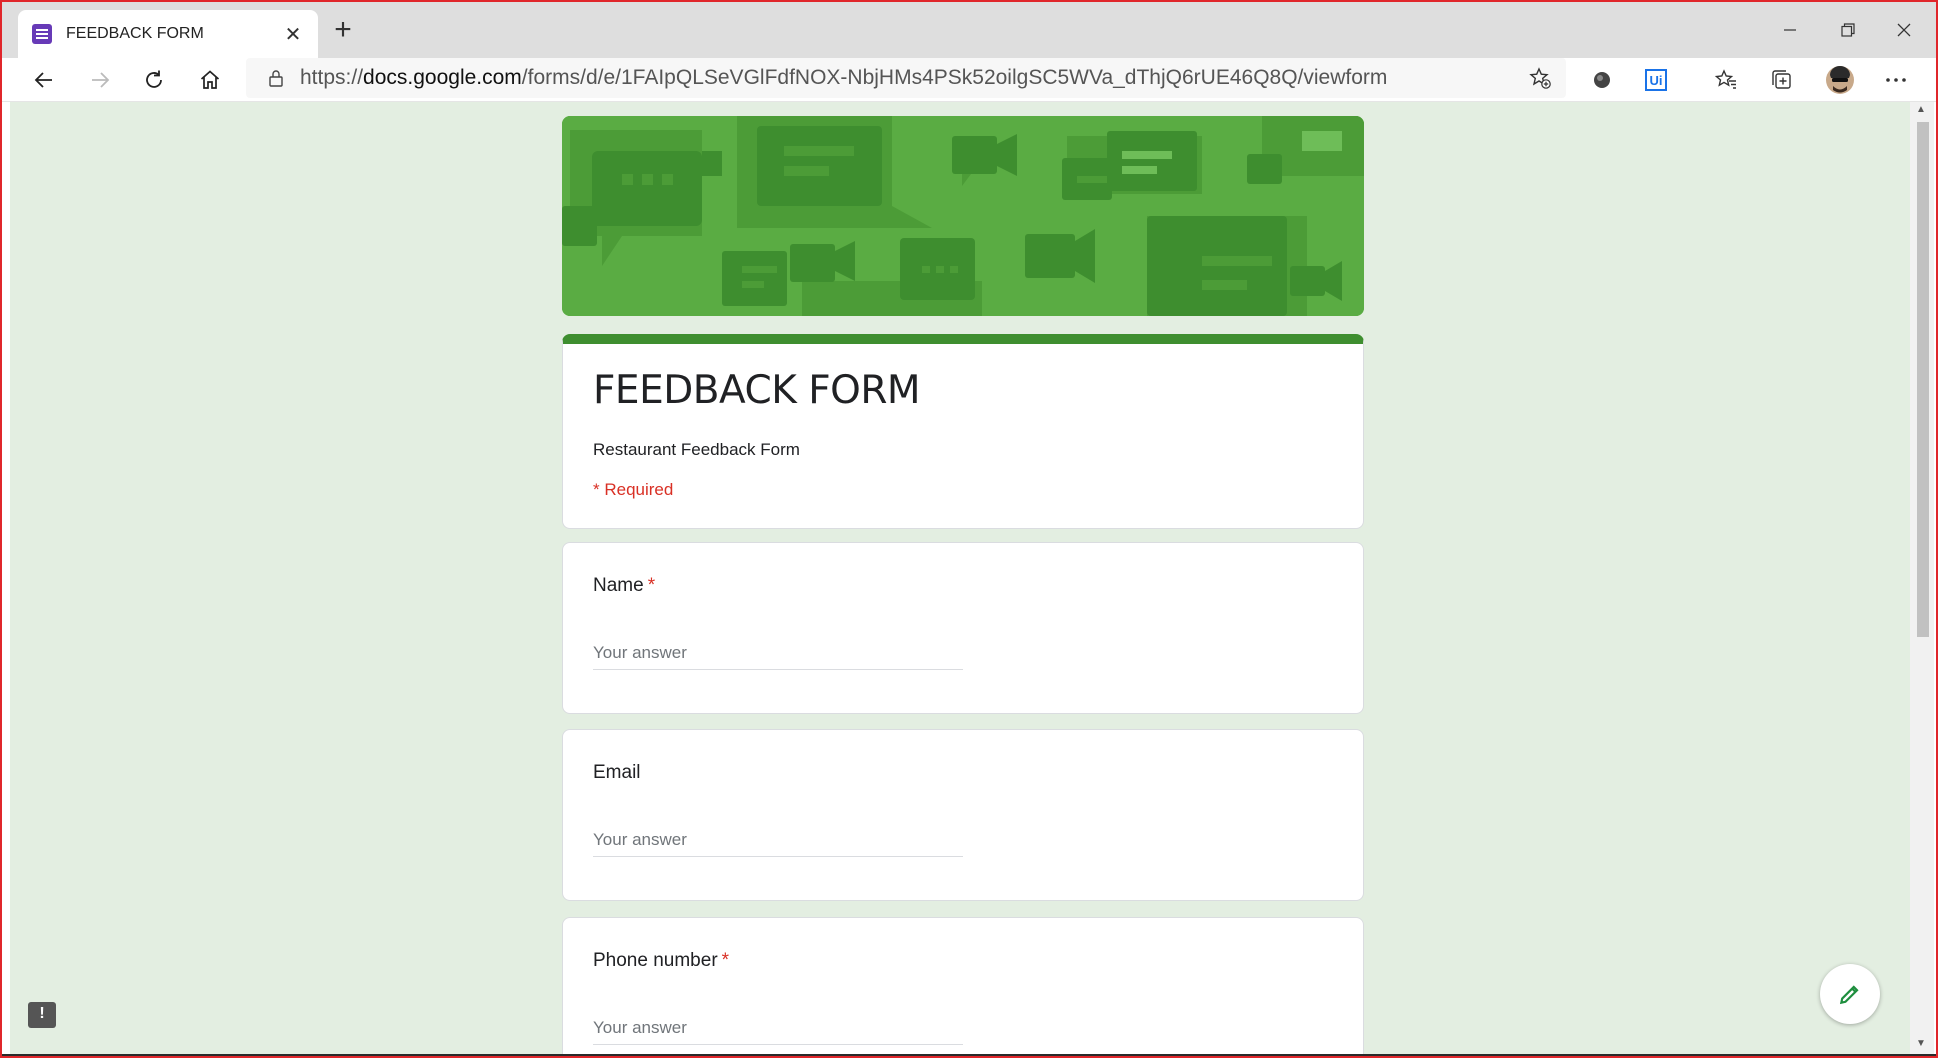  Describe the element at coordinates (963, 216) in the screenshot. I see `form-header-banner-image` at that location.